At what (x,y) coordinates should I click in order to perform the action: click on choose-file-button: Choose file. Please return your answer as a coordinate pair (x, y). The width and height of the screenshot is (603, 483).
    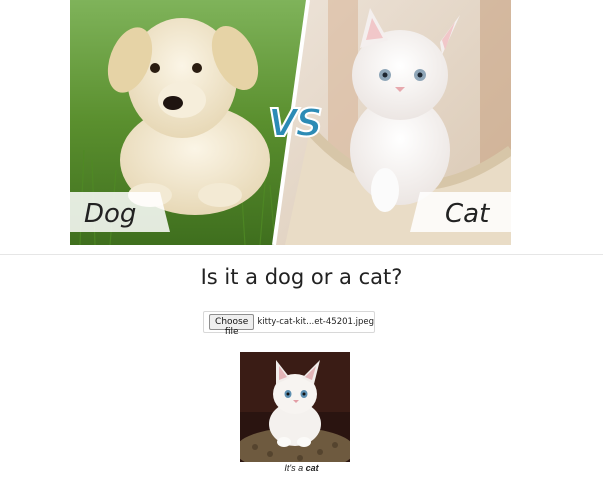
    Looking at the image, I should click on (232, 325).